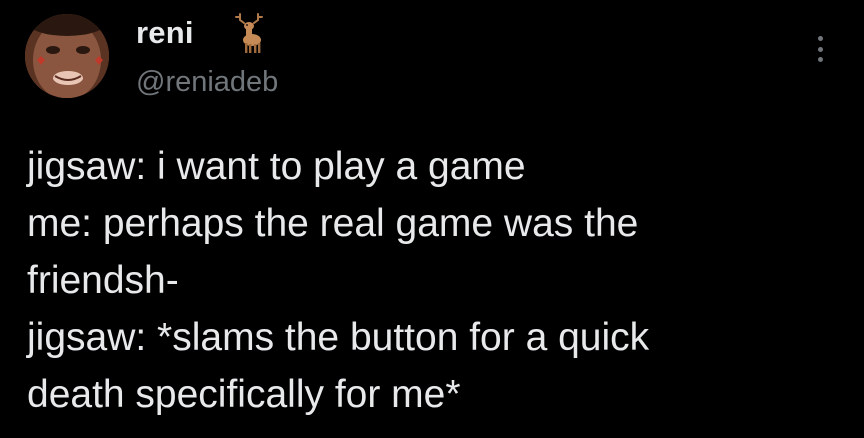 This screenshot has width=864, height=438. What do you see at coordinates (103, 280) in the screenshot?
I see `tweet-line: friendsh-` at bounding box center [103, 280].